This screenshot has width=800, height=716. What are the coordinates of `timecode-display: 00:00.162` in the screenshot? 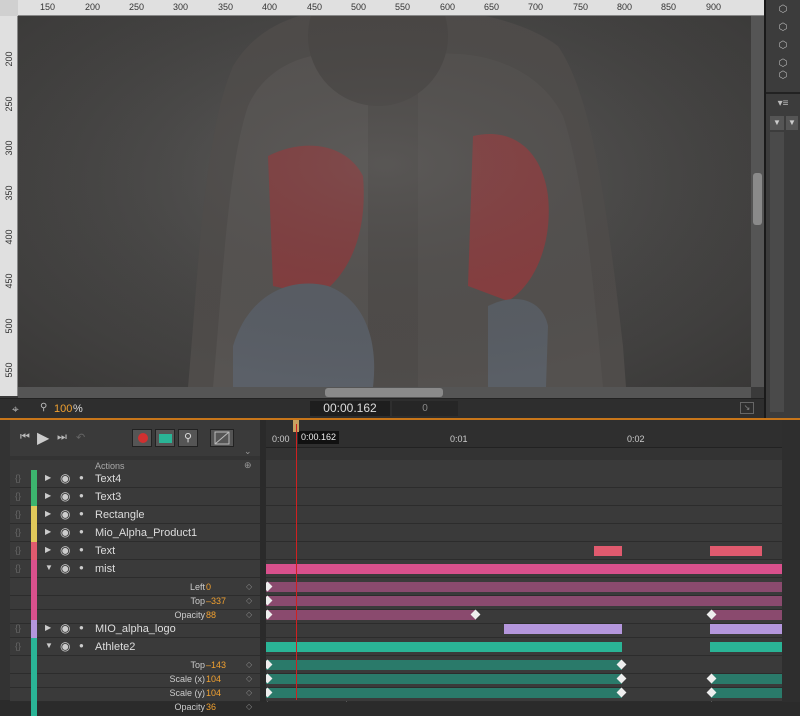 It's located at (350, 408).